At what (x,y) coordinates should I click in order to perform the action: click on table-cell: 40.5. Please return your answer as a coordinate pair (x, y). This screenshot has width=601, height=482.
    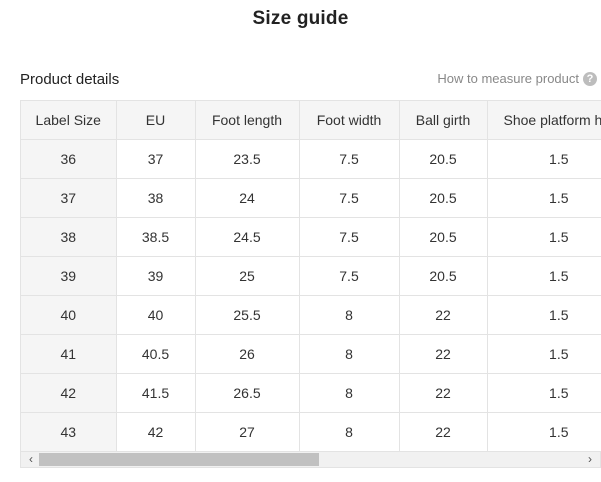
    Looking at the image, I should click on (156, 354).